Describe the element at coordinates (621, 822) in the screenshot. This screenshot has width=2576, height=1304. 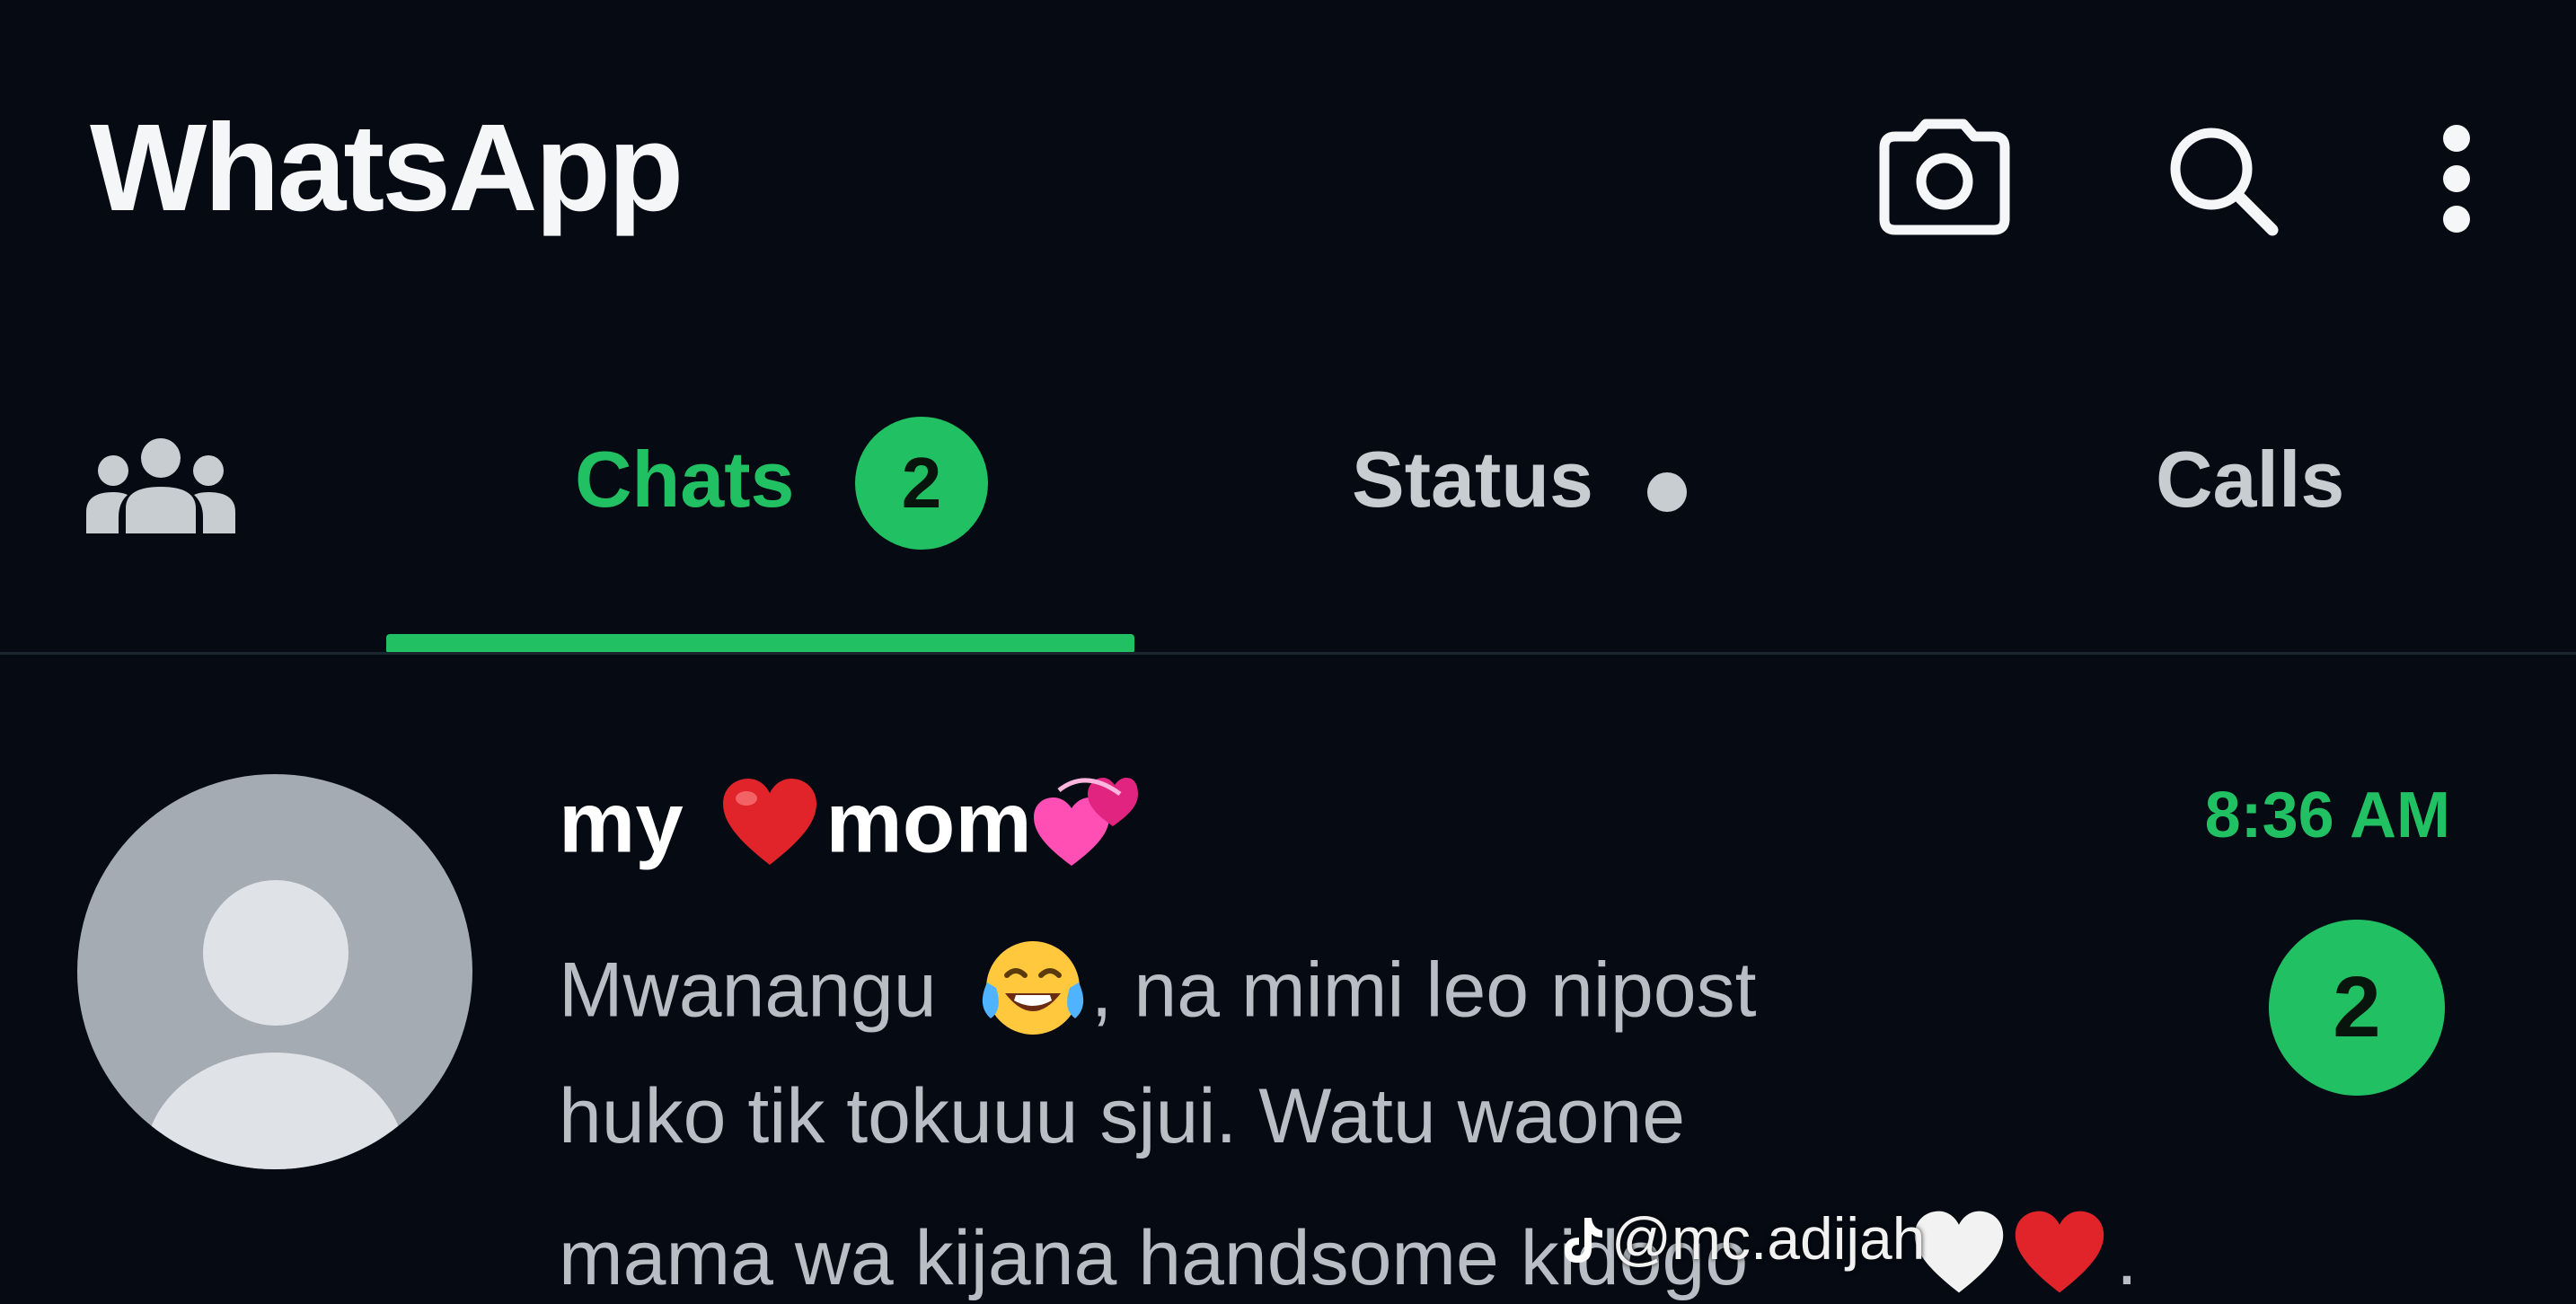
I see `chat-name-text: my` at that location.